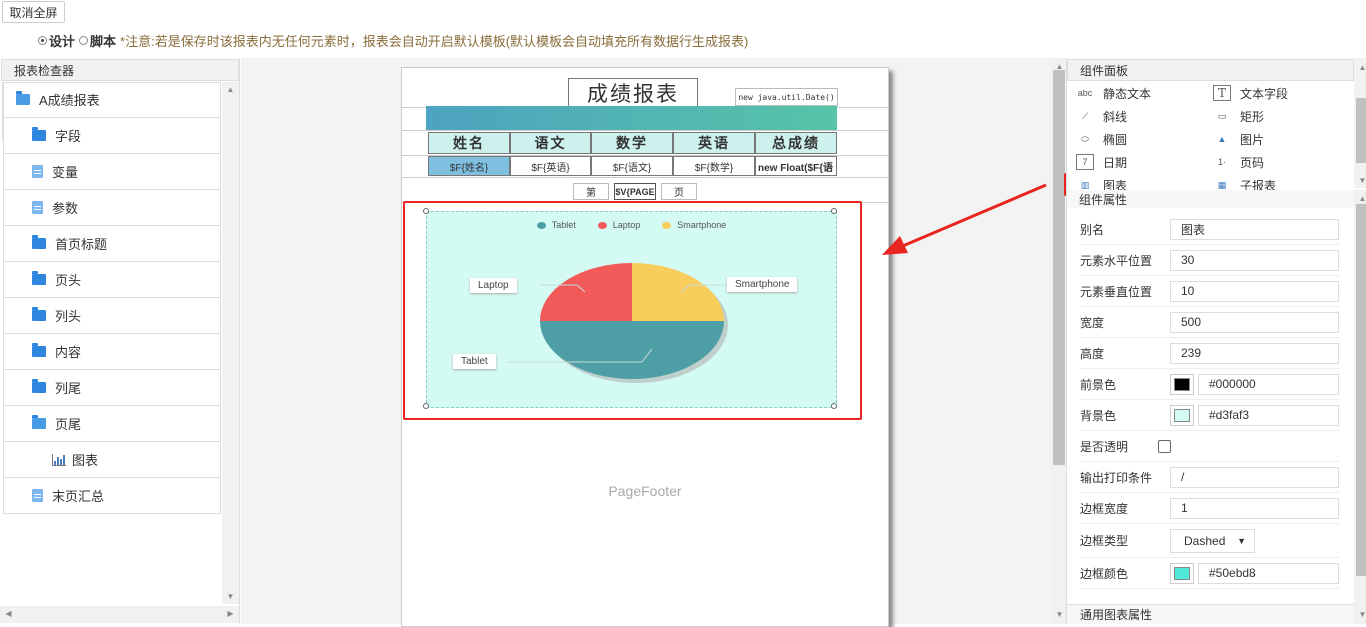 Image resolution: width=1366 pixels, height=627 pixels. I want to click on alias-input: 图表, so click(1254, 229).